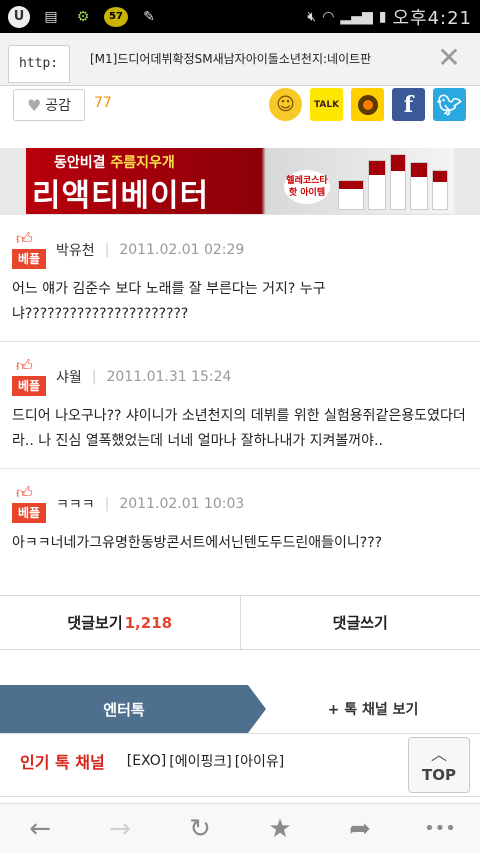 Image resolution: width=480 pixels, height=853 pixels. I want to click on share-icon: ➦, so click(360, 829).